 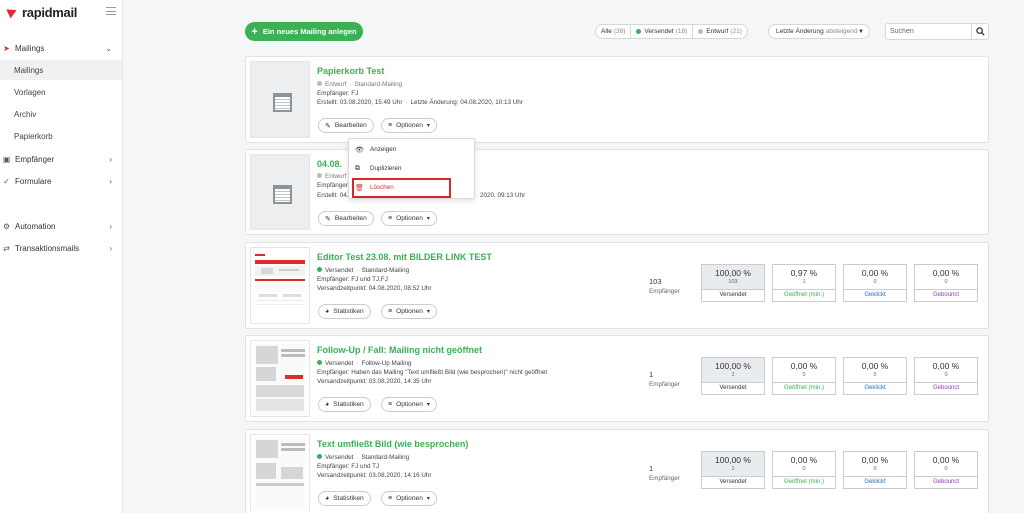 I want to click on app-logo: rapidmail, so click(x=41, y=12).